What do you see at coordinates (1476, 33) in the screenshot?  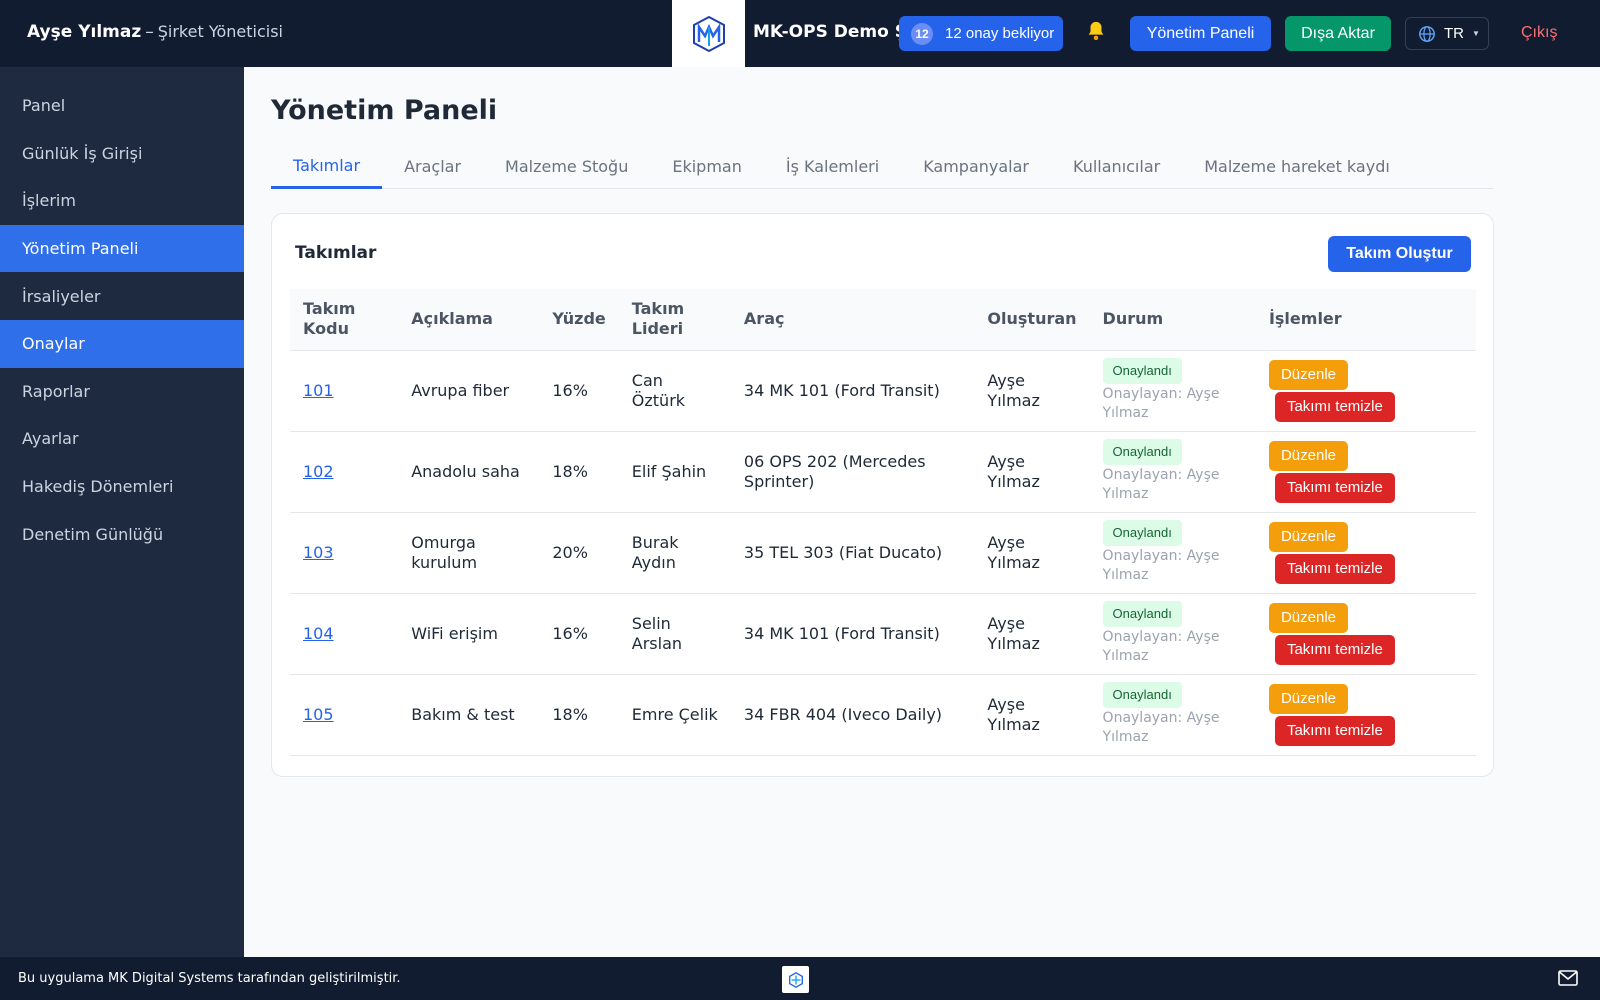 I see `chevron-down-icon: ▼` at bounding box center [1476, 33].